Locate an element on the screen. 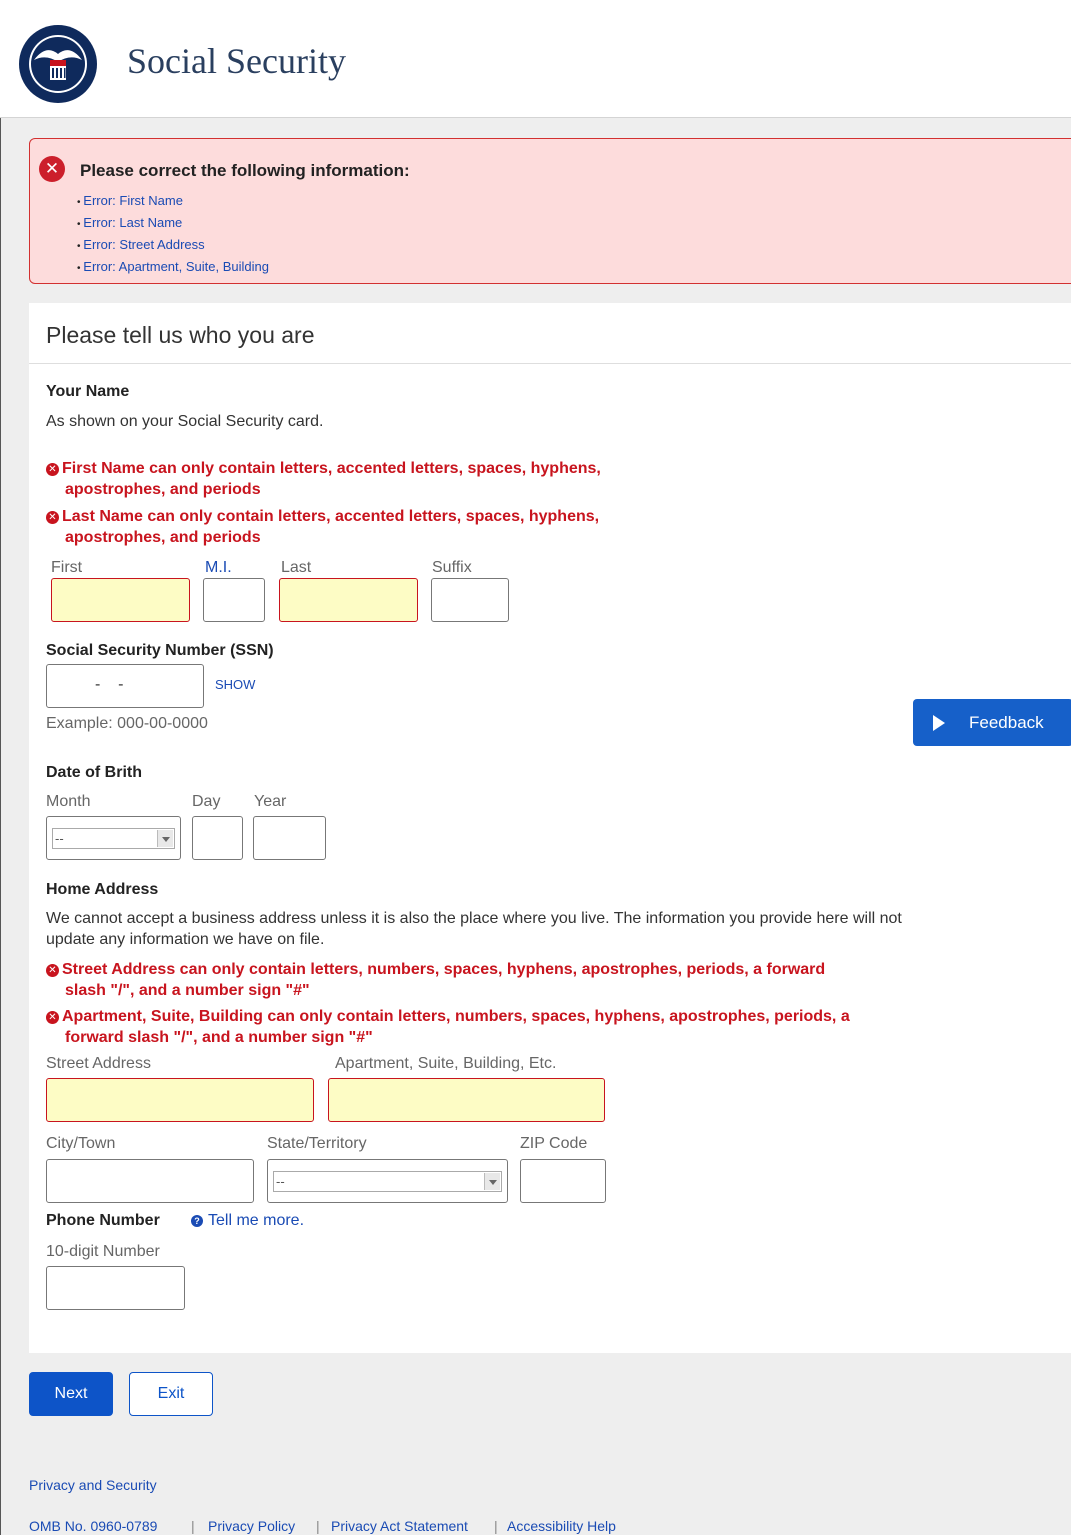 This screenshot has width=1071, height=1535. privacy-act-link: Privacy Act Statement is located at coordinates (399, 1526).